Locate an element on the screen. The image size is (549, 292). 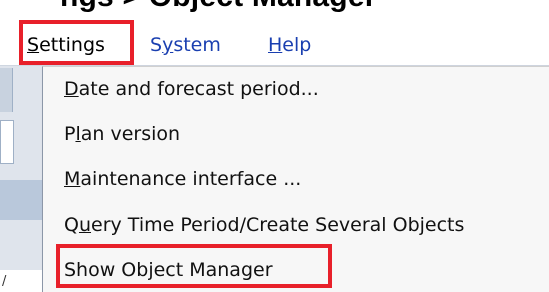
menu-item-label-start: Q is located at coordinates (71, 225).